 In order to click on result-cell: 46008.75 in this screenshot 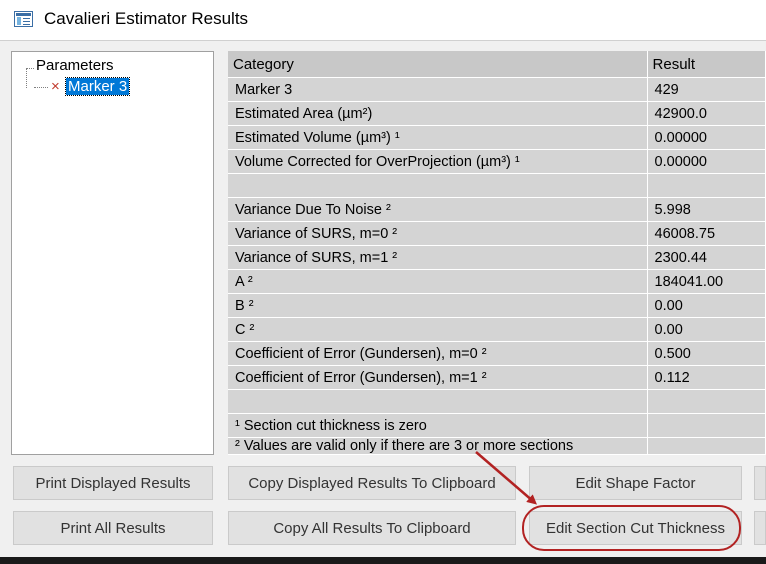, I will do `click(706, 233)`.